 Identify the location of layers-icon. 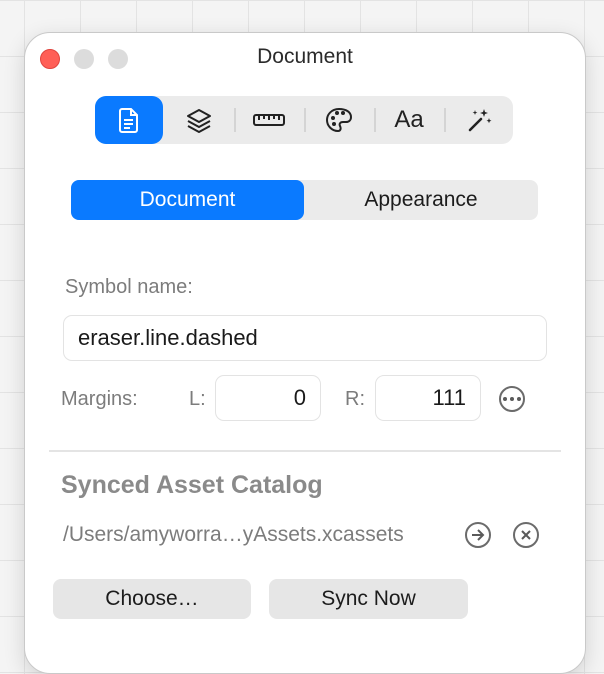
(199, 121).